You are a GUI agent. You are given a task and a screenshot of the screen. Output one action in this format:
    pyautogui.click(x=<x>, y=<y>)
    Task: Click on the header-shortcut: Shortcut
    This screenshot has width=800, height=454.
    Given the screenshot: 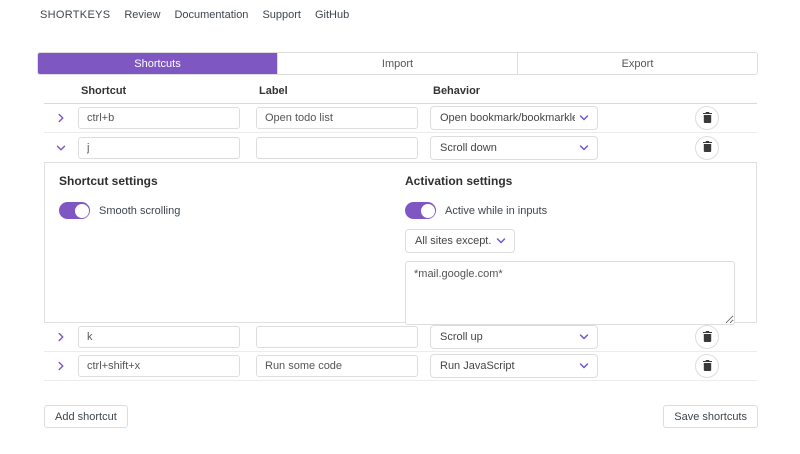 What is the action you would take?
    pyautogui.click(x=104, y=91)
    